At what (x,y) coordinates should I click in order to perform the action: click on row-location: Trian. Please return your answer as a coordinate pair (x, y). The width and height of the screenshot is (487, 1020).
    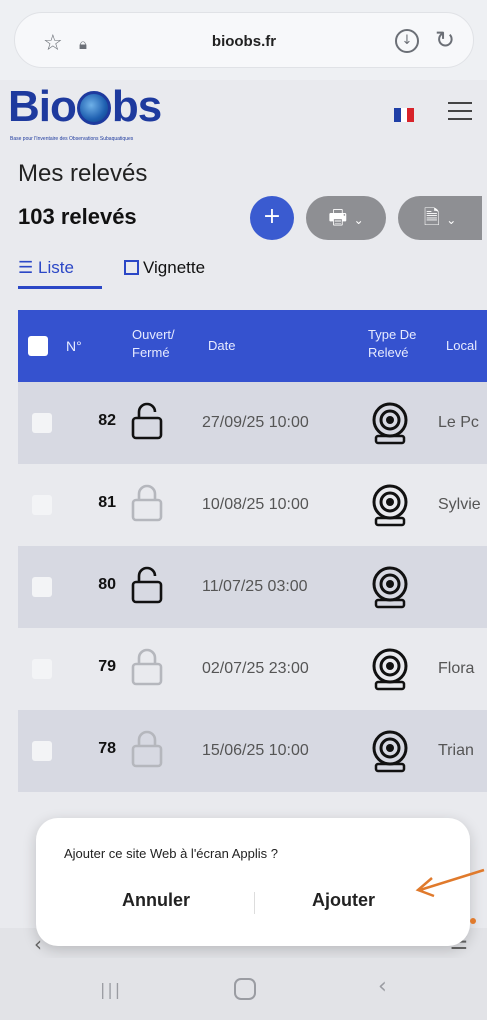
    Looking at the image, I should click on (456, 750).